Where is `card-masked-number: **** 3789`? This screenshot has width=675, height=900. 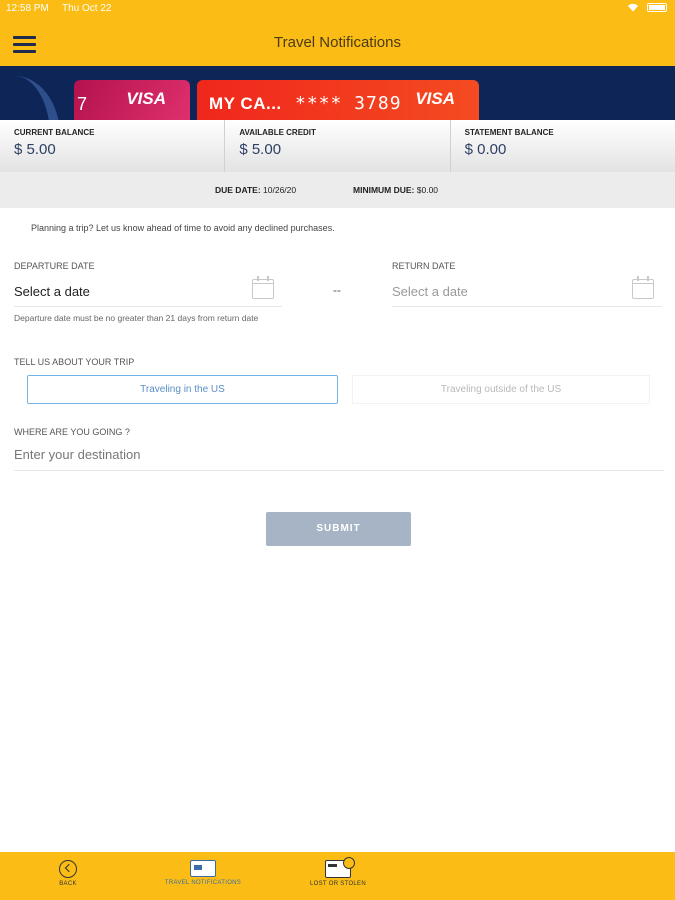
card-masked-number: **** 3789 is located at coordinates (348, 103).